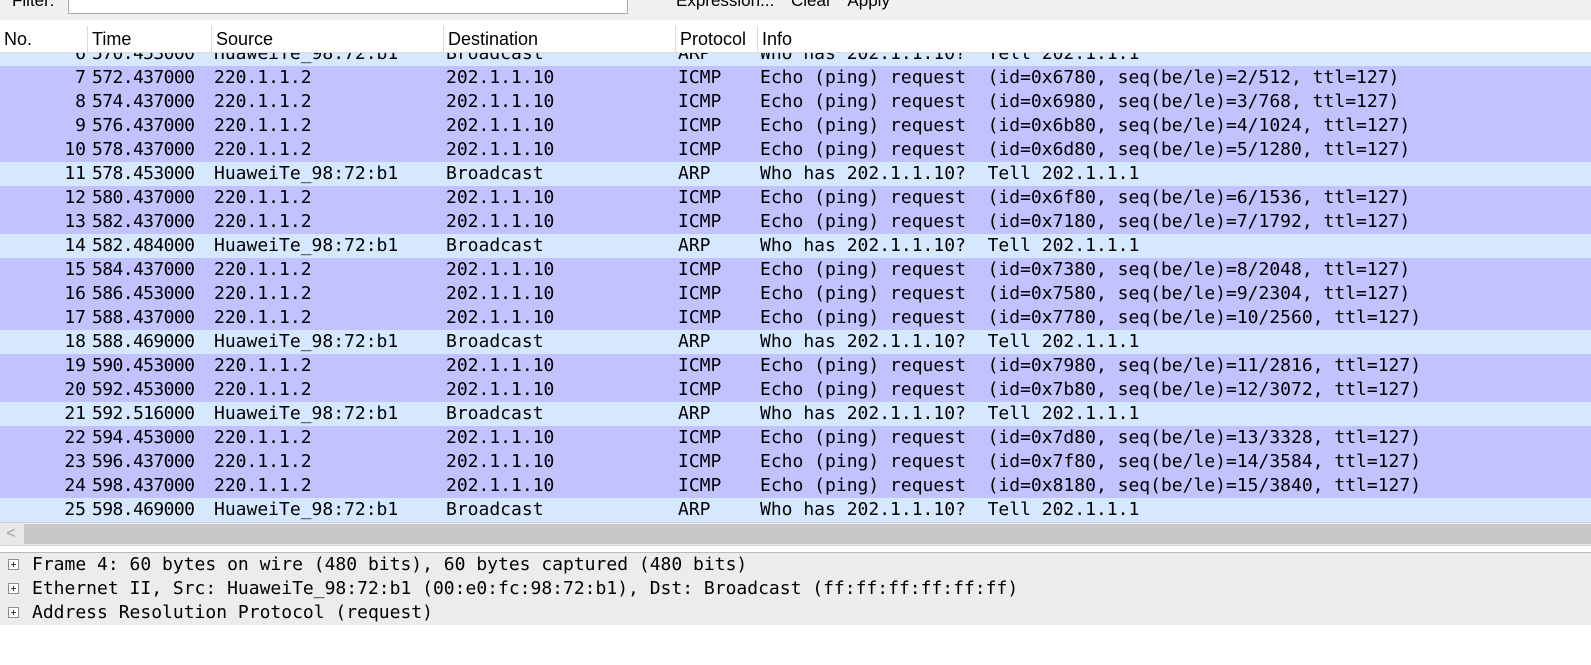  What do you see at coordinates (868, 5) in the screenshot?
I see `apply-button: Apply` at bounding box center [868, 5].